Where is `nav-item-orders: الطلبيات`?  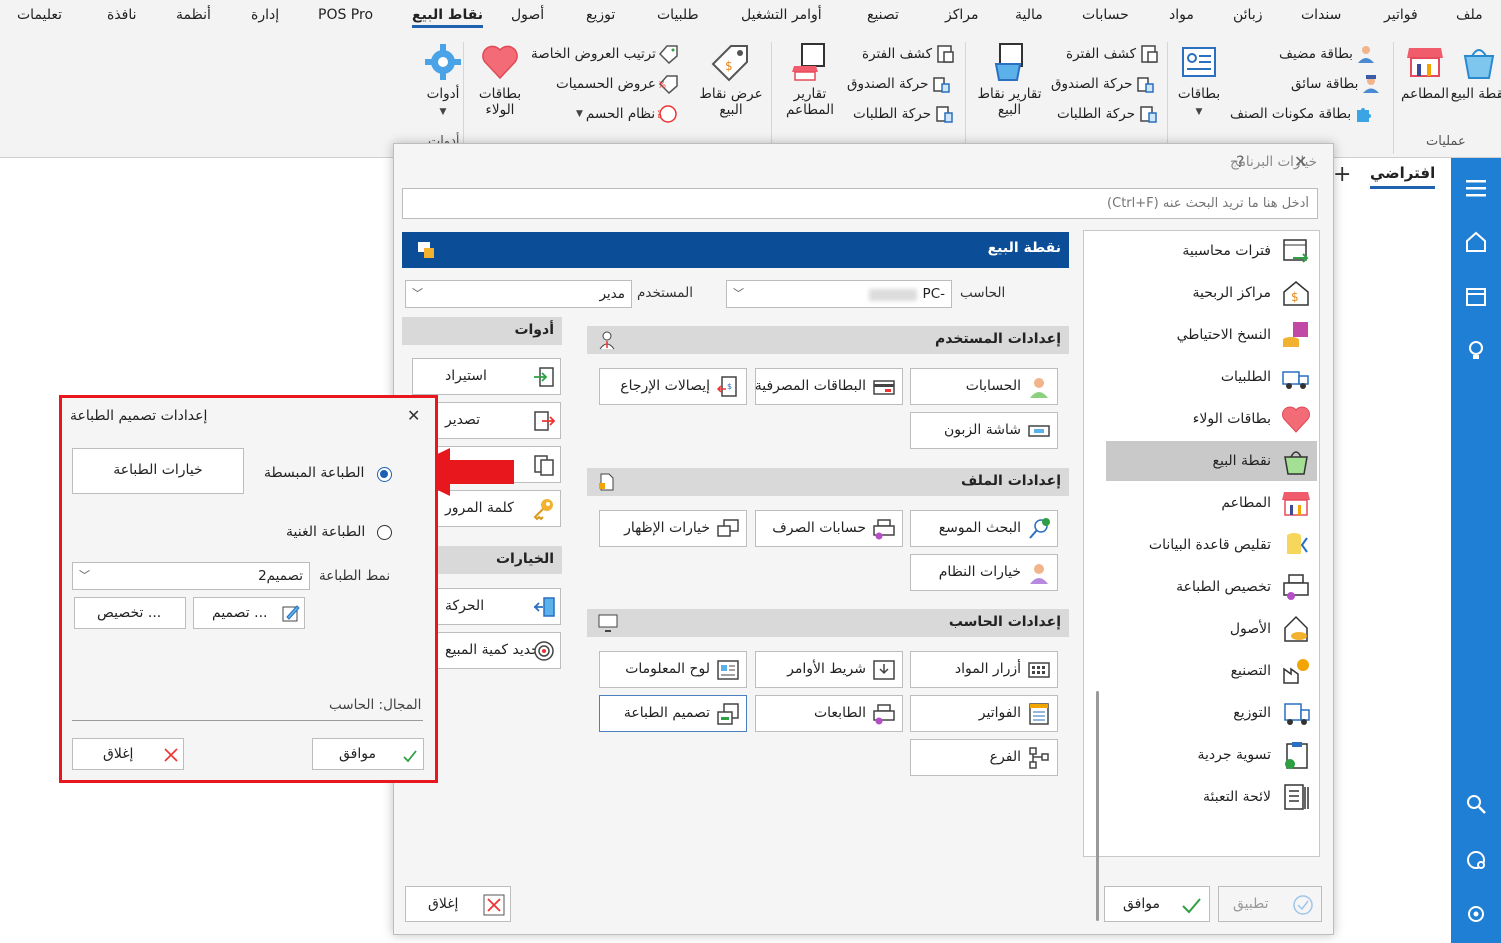 nav-item-orders: الطلبيات is located at coordinates (1200, 377).